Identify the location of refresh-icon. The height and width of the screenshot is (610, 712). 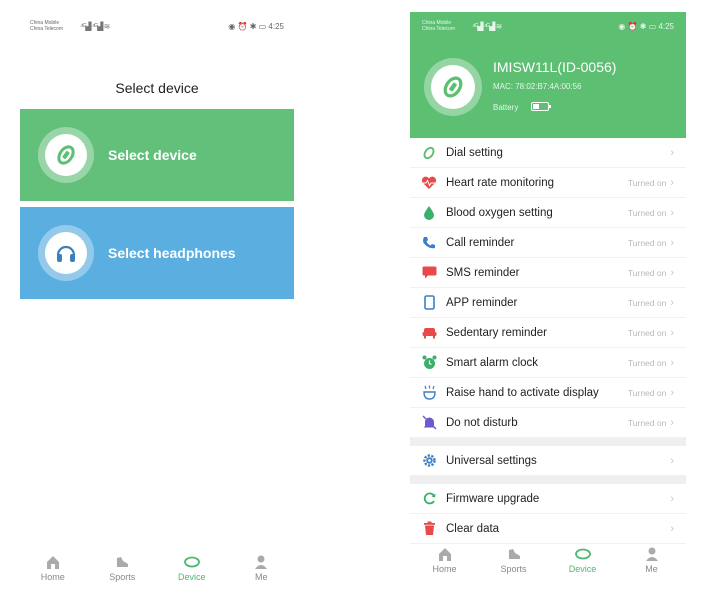
(429, 499).